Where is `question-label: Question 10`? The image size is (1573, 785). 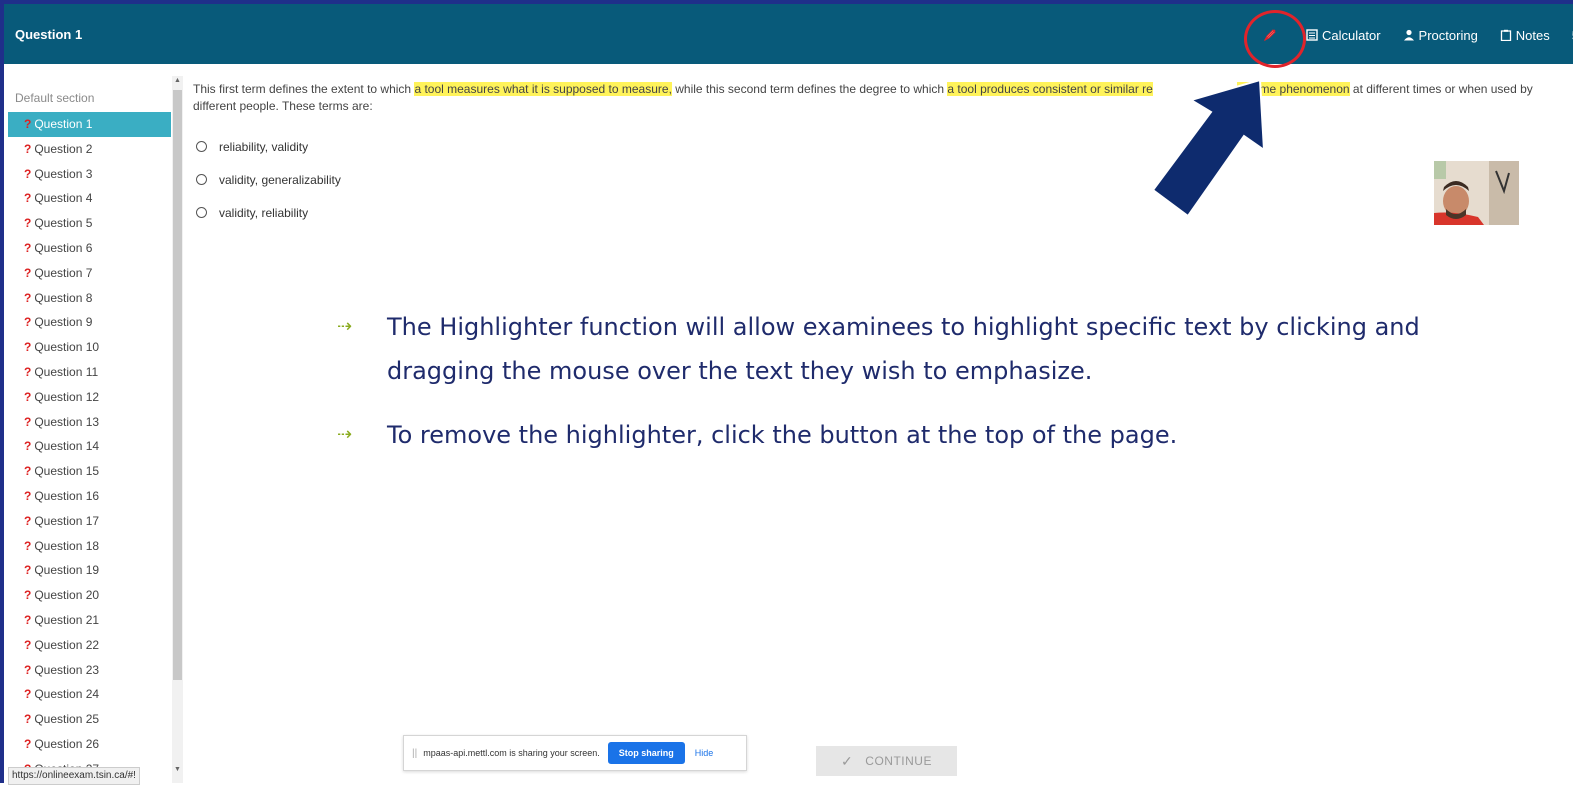 question-label: Question 10 is located at coordinates (67, 347).